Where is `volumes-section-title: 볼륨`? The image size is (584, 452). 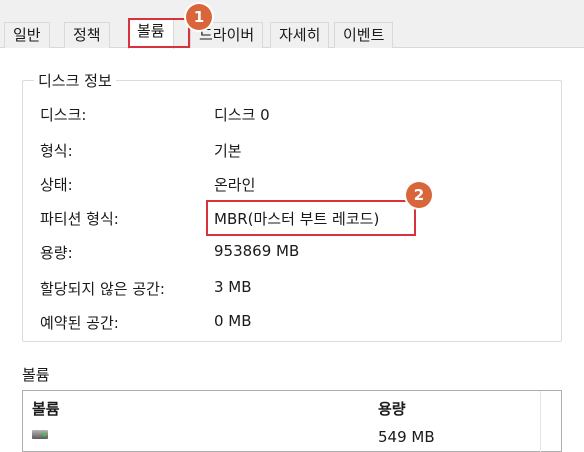
volumes-section-title: 볼륨 is located at coordinates (36, 375).